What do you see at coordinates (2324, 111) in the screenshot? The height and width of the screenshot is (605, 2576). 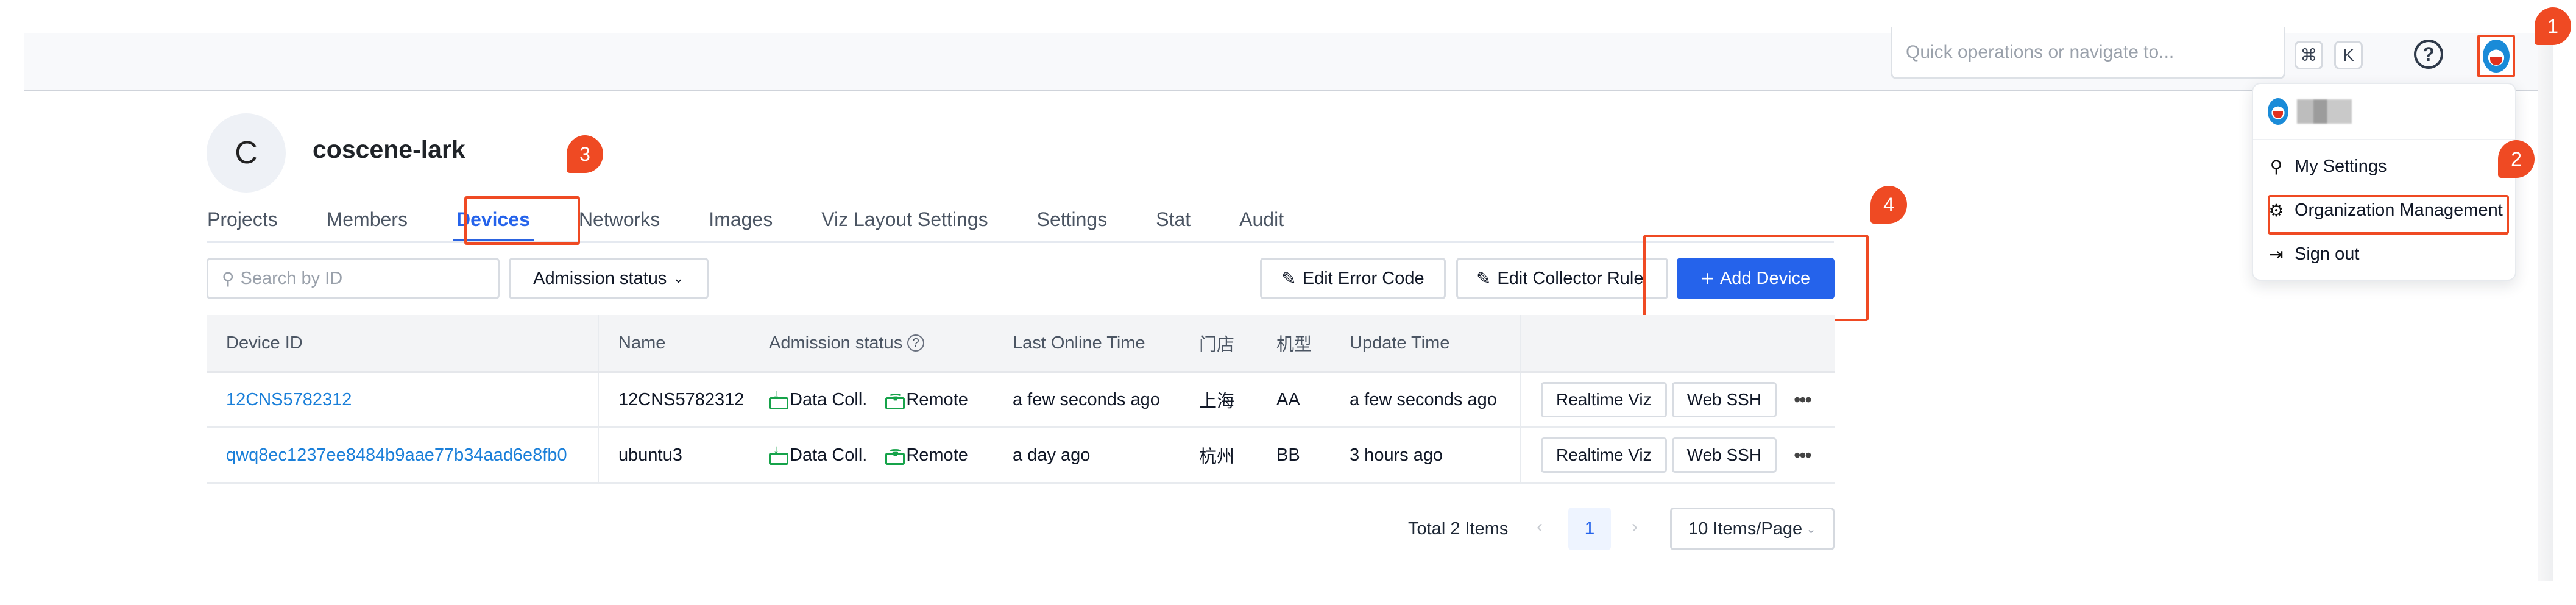 I see `blurred-username` at bounding box center [2324, 111].